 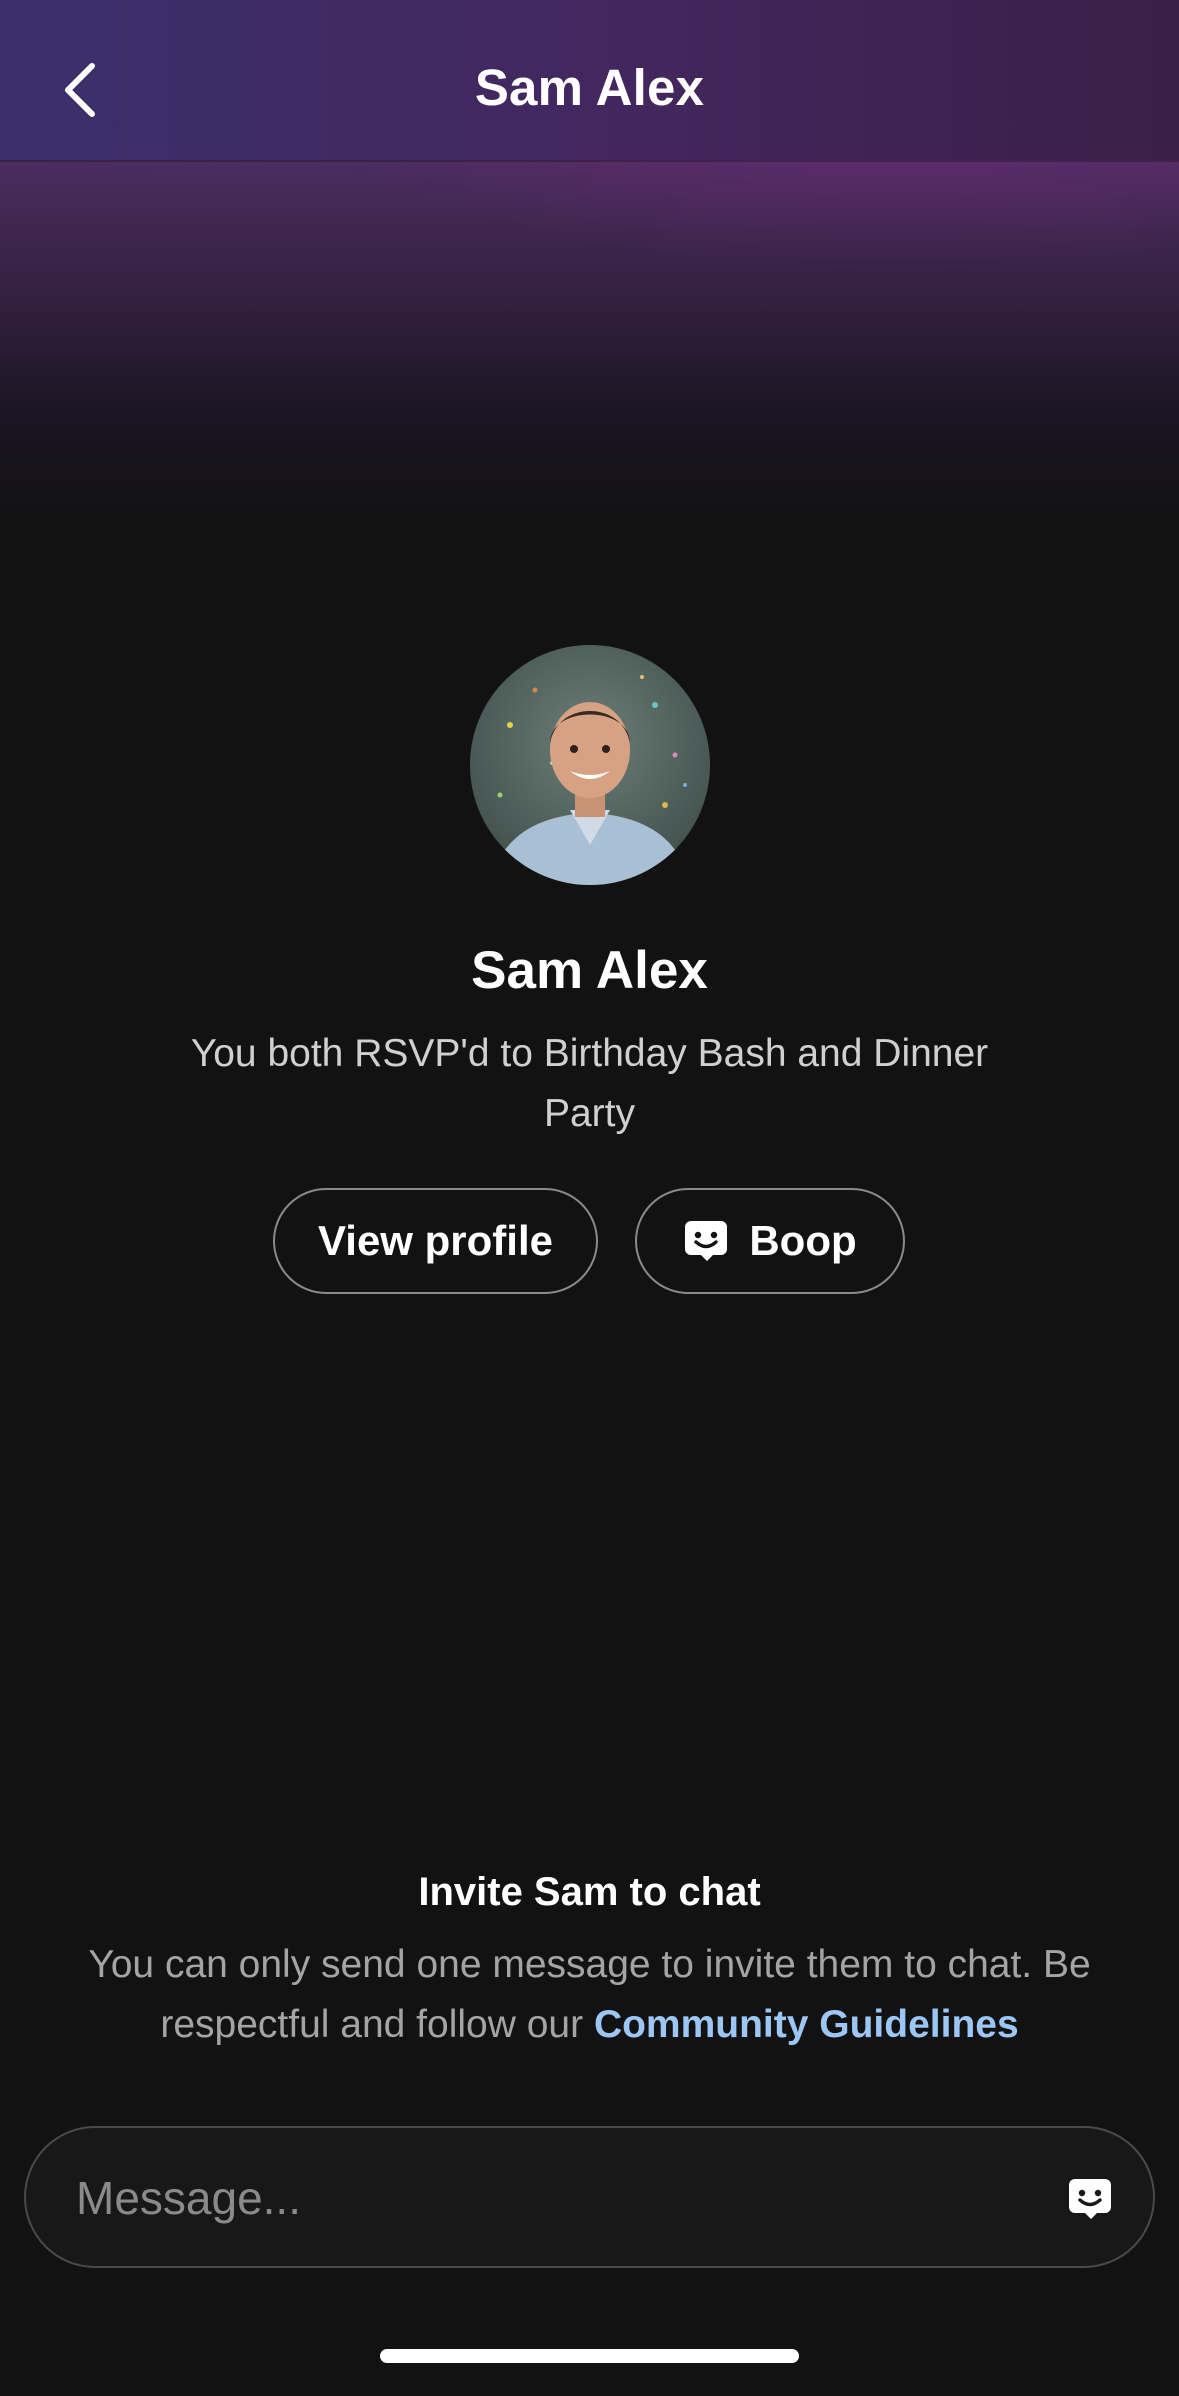 I want to click on boop-button: Boop, so click(x=770, y=1241).